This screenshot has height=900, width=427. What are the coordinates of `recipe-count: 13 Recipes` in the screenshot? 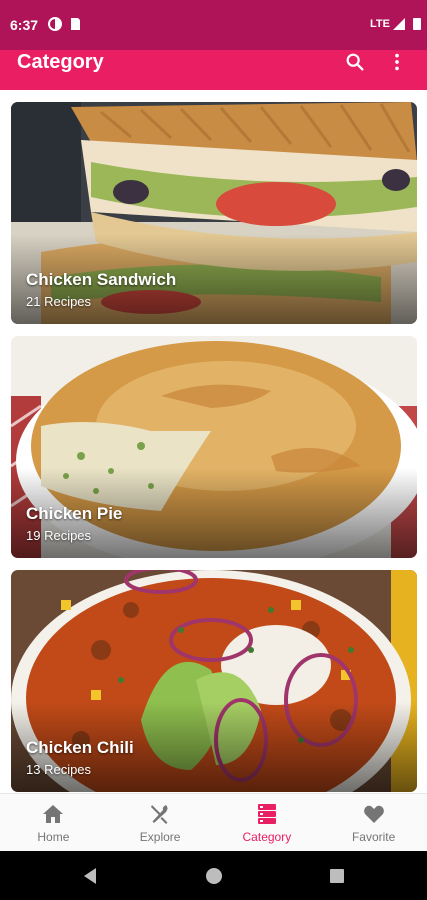 It's located at (59, 769).